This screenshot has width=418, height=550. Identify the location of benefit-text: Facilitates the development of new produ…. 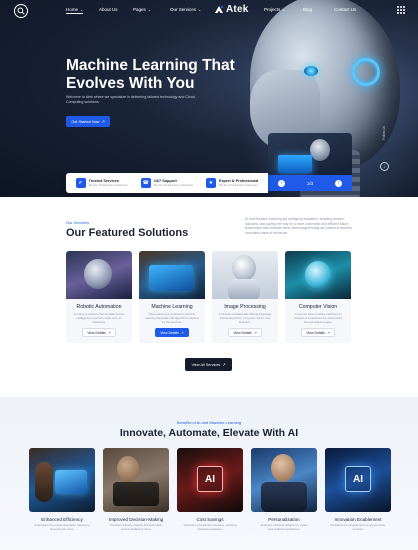
(358, 527).